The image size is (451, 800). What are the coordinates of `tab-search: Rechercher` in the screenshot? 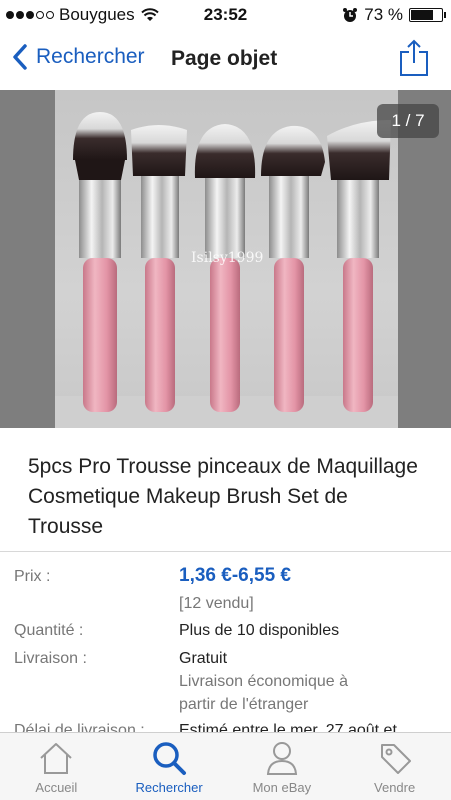 It's located at (169, 766).